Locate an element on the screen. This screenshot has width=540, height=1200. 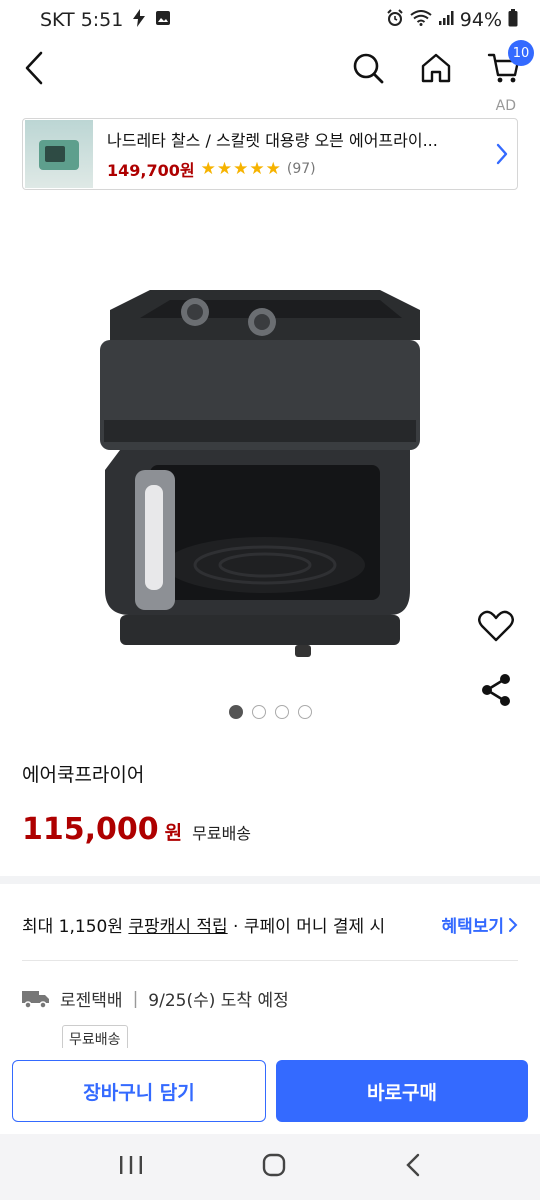
home-button is located at coordinates (436, 68).